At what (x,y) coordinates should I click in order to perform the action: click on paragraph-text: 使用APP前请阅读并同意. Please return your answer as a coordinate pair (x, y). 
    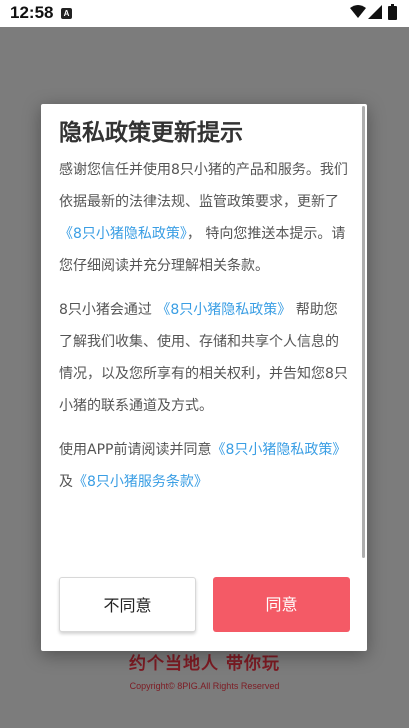
    Looking at the image, I should click on (135, 450).